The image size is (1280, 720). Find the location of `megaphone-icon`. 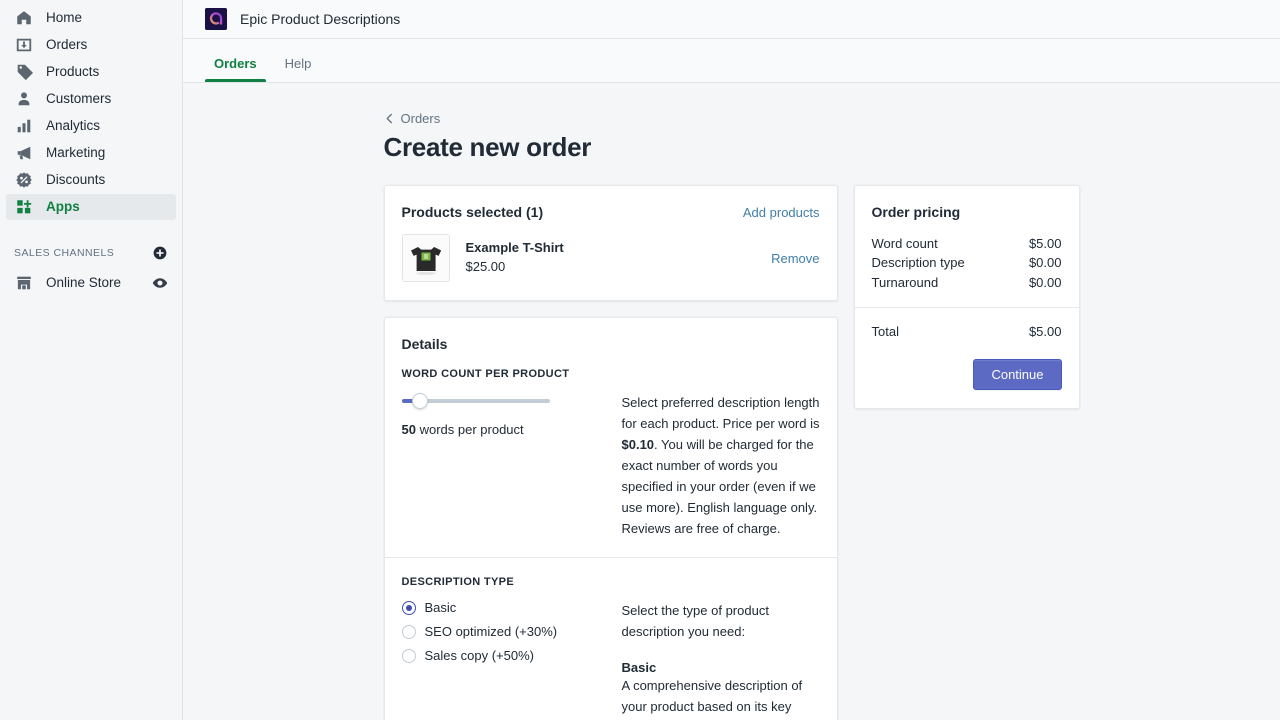

megaphone-icon is located at coordinates (24, 153).